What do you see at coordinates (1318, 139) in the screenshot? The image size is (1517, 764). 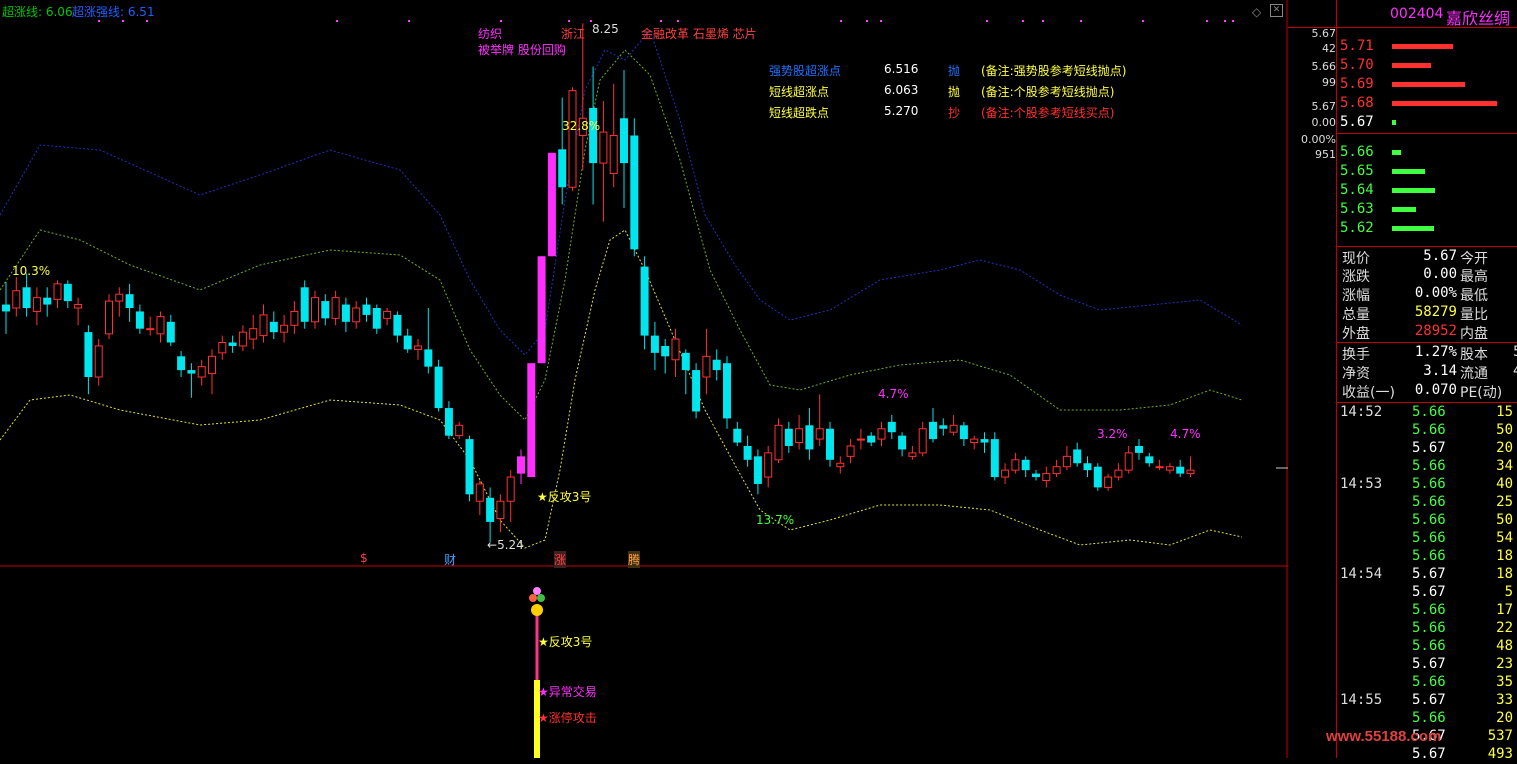 I see `orderbook-left-value: 0.00%` at bounding box center [1318, 139].